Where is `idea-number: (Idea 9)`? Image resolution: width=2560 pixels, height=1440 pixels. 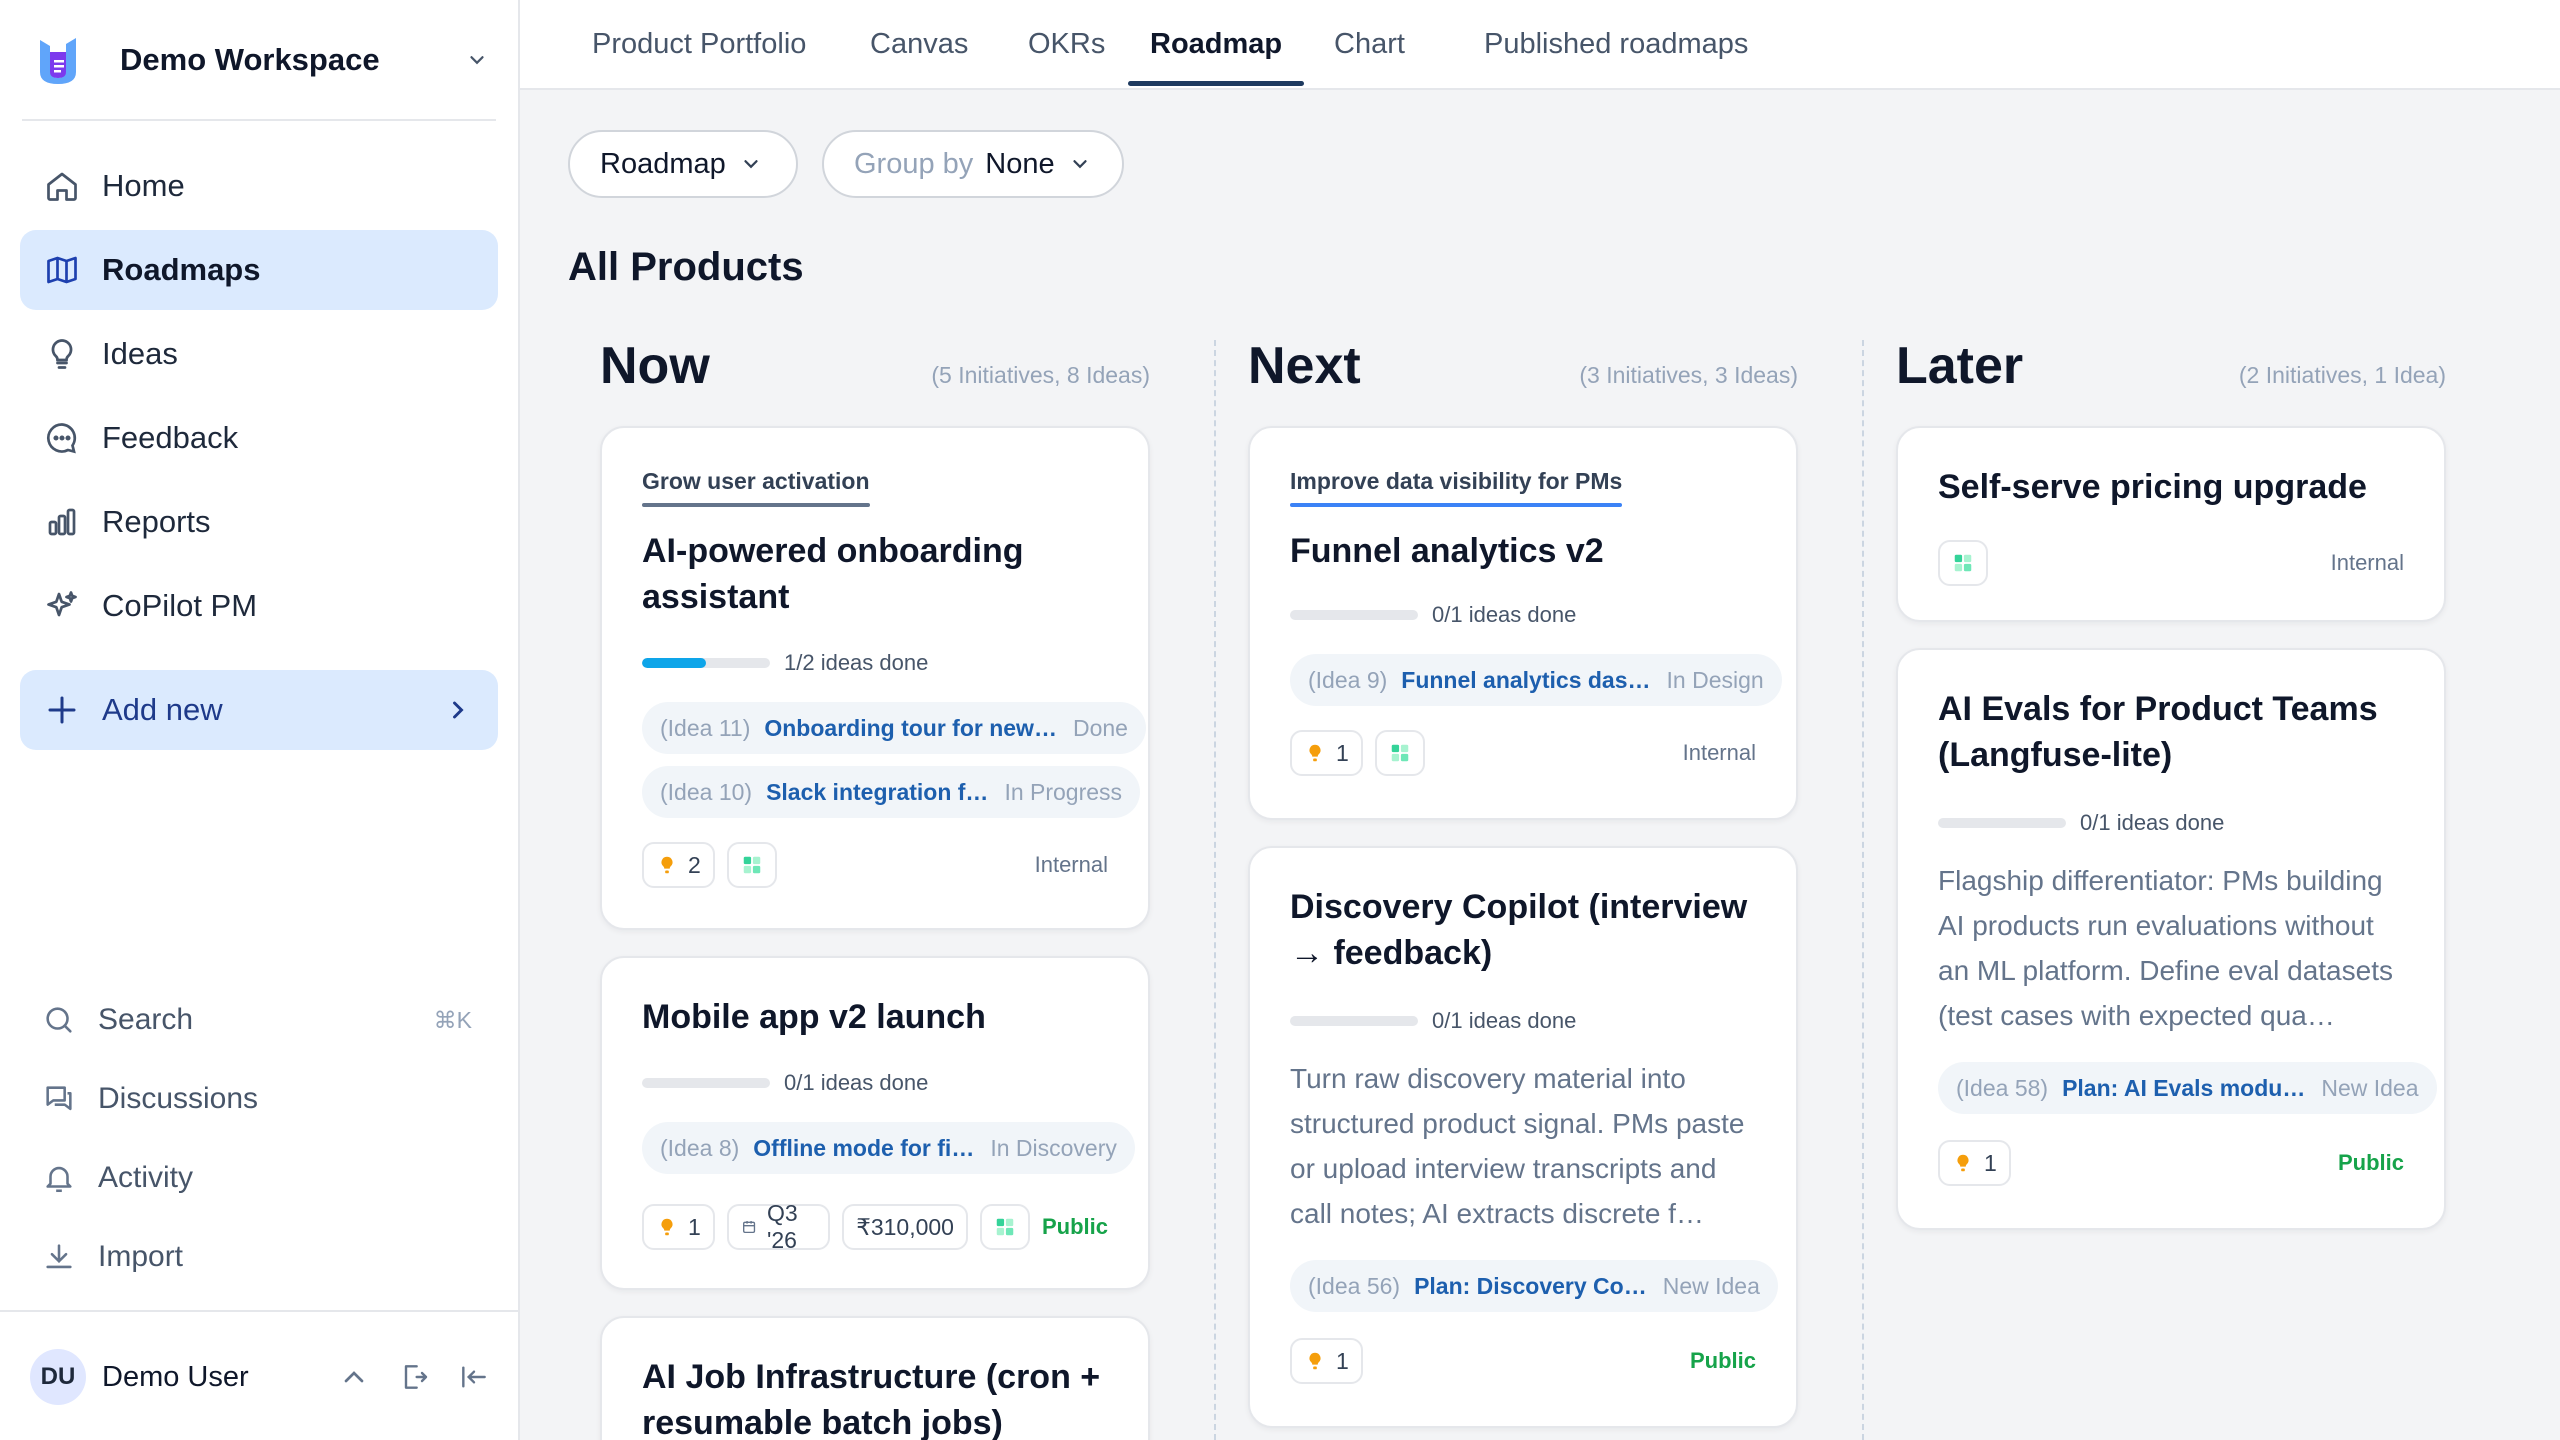
idea-number: (Idea 9) is located at coordinates (1348, 679).